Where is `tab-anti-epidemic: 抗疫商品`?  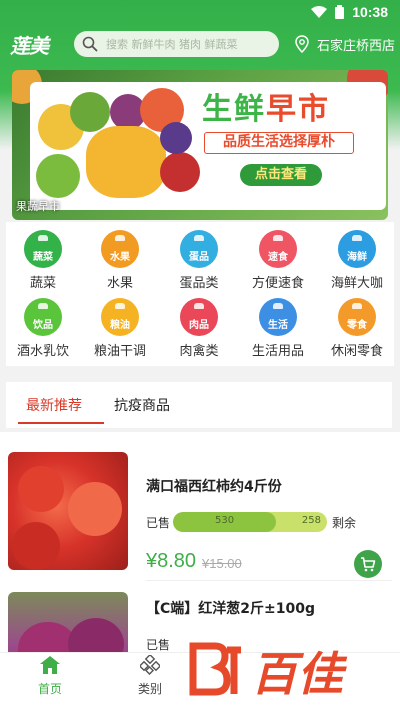 tab-anti-epidemic: 抗疫商品 is located at coordinates (142, 405).